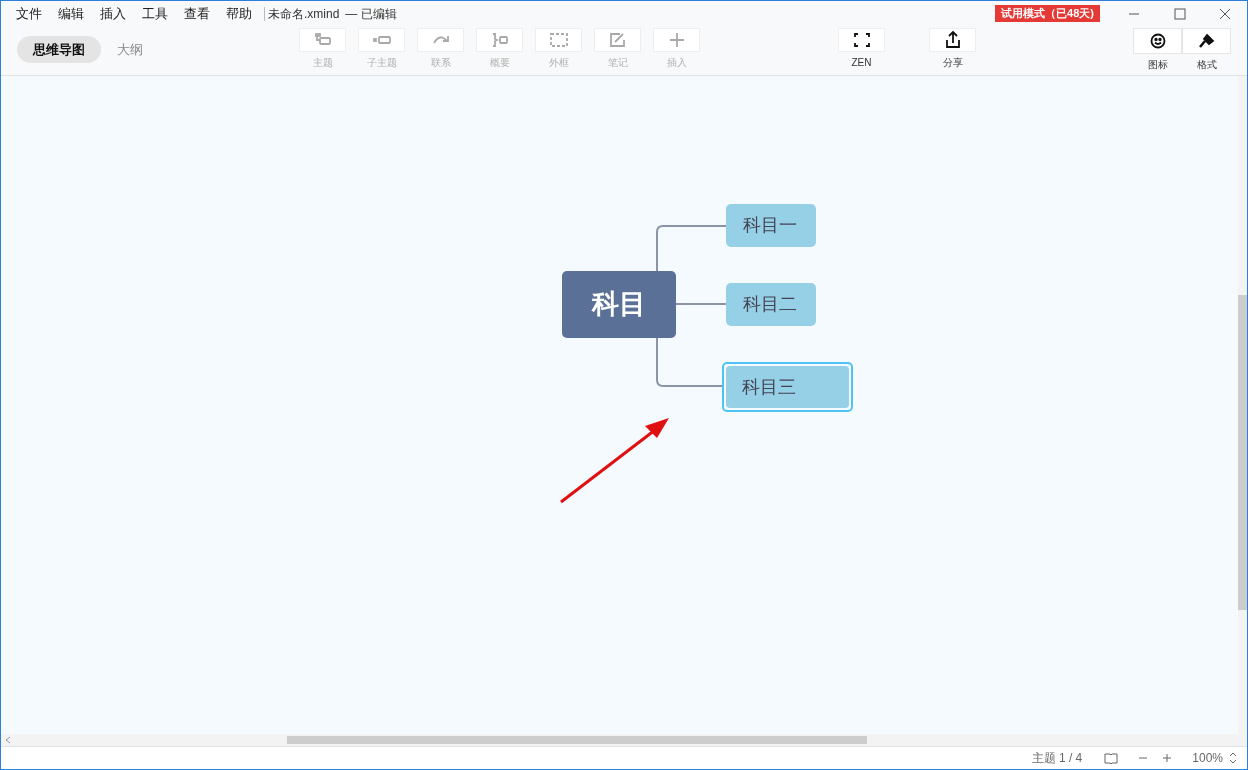 This screenshot has height=770, width=1248. I want to click on toolbar-label: 分享, so click(952, 63).